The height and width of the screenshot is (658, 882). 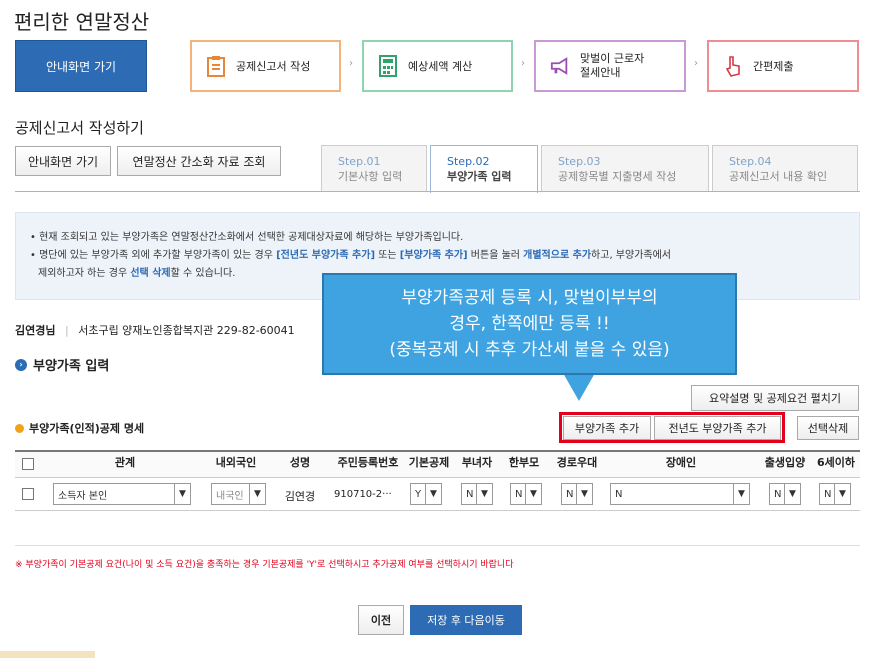 I want to click on woman-select: N ▼, so click(x=477, y=494).